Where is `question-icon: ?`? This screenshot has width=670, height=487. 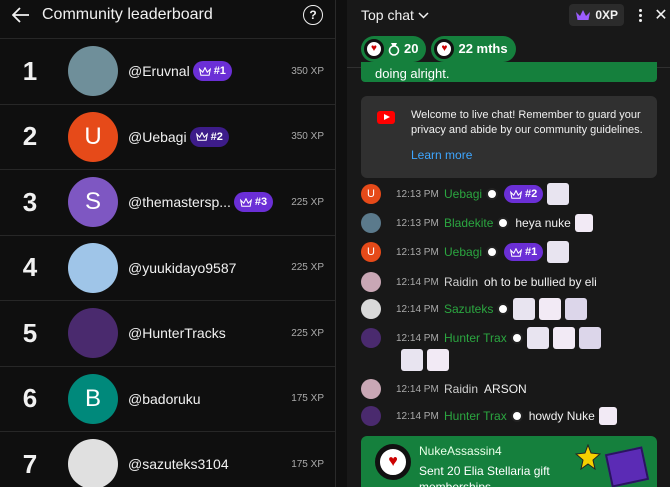
question-icon: ? is located at coordinates (313, 15).